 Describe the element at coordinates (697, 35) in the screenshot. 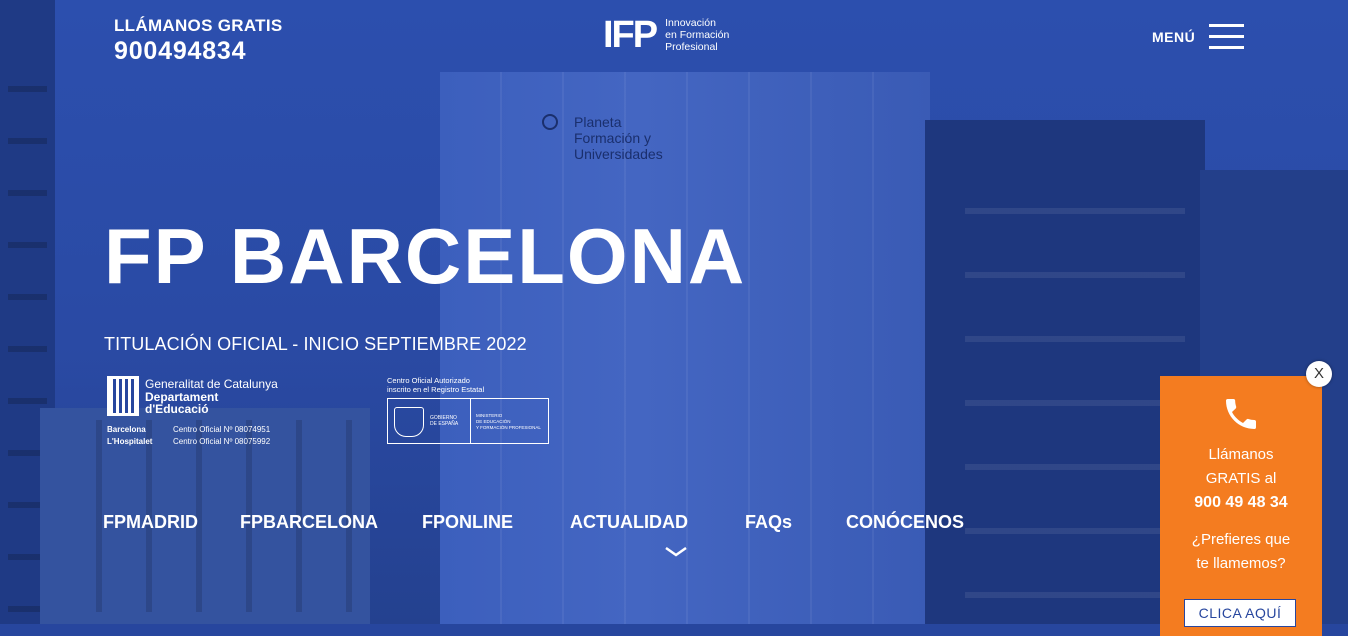

I see `logo-text: Innovación en Formación Profesional` at that location.